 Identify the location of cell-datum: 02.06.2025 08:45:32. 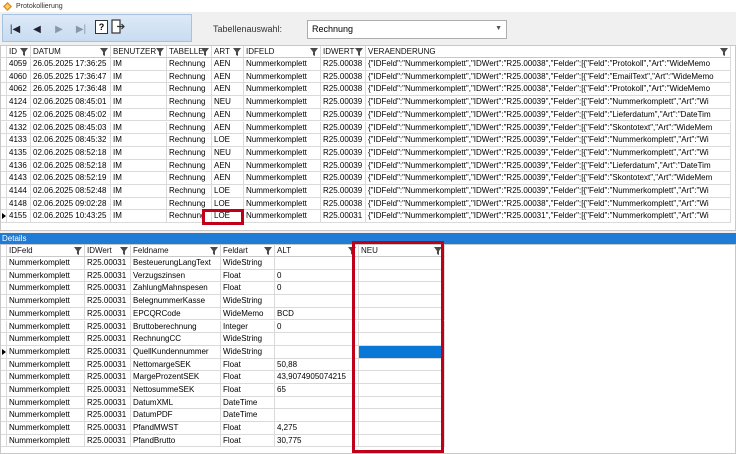
(71, 140).